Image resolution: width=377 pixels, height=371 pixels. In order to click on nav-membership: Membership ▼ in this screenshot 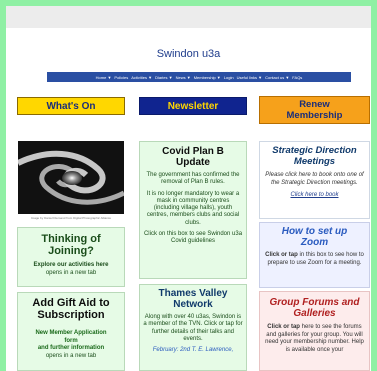, I will do `click(207, 77)`.